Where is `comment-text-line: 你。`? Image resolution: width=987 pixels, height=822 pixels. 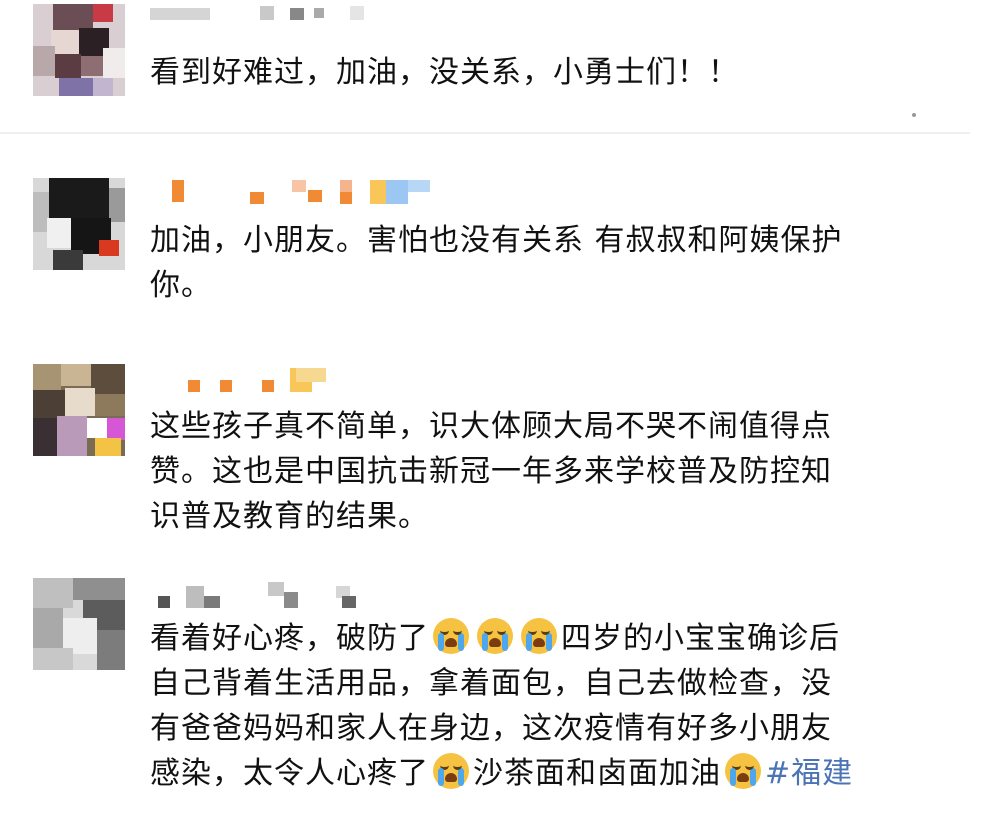 comment-text-line: 你。 is located at coordinates (181, 285).